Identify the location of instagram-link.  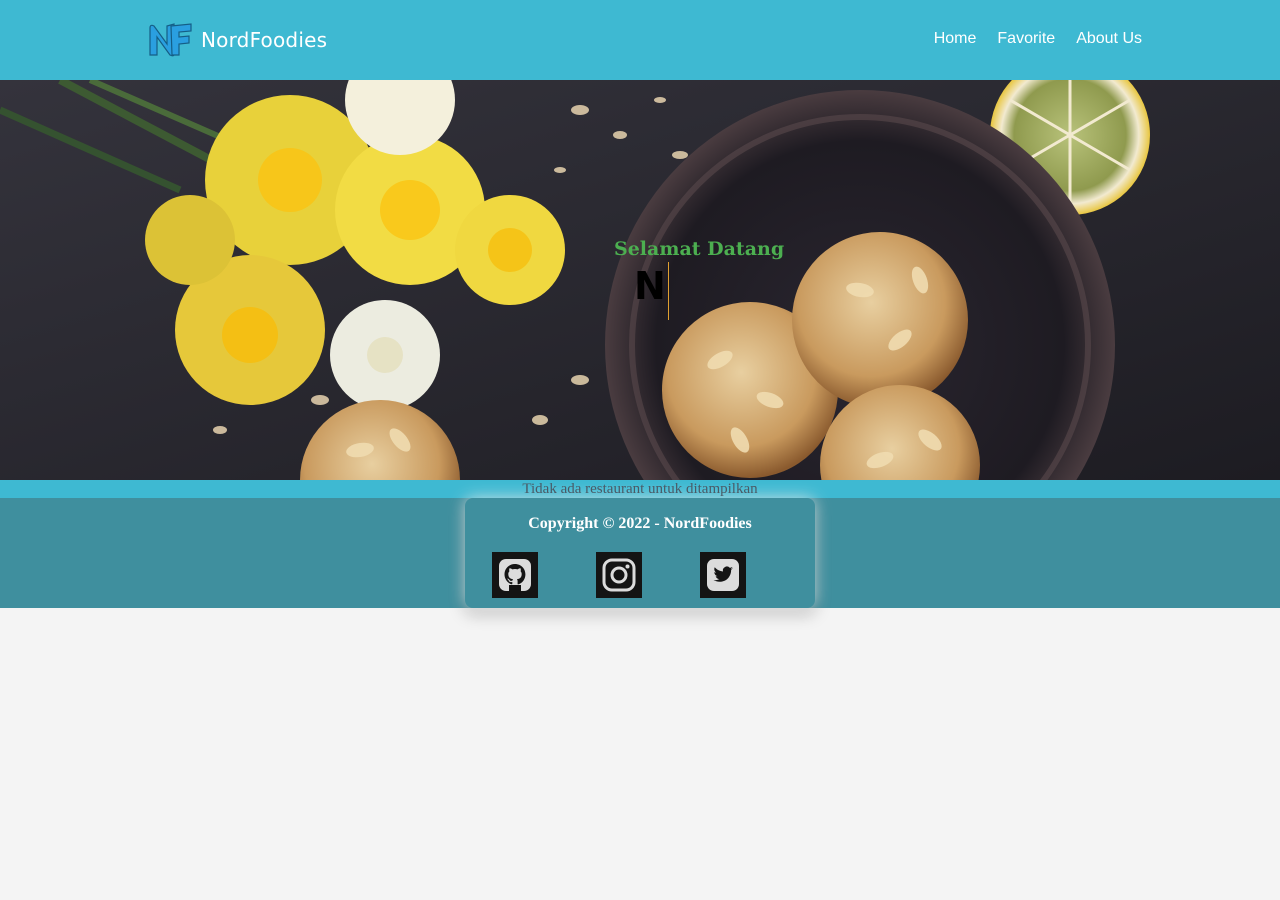
(619, 575).